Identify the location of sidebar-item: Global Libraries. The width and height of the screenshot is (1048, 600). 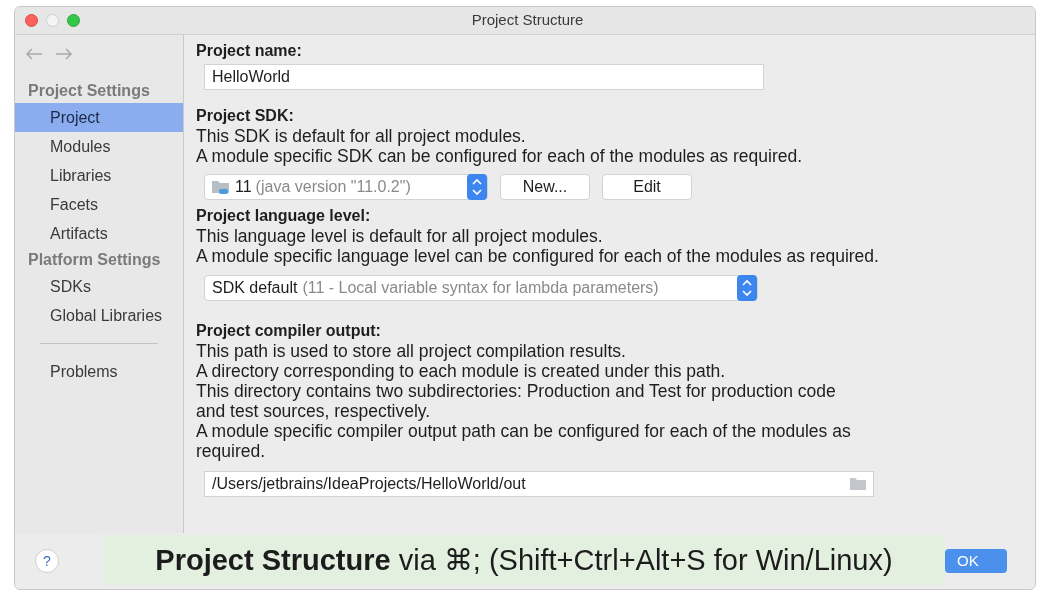
(99, 315).